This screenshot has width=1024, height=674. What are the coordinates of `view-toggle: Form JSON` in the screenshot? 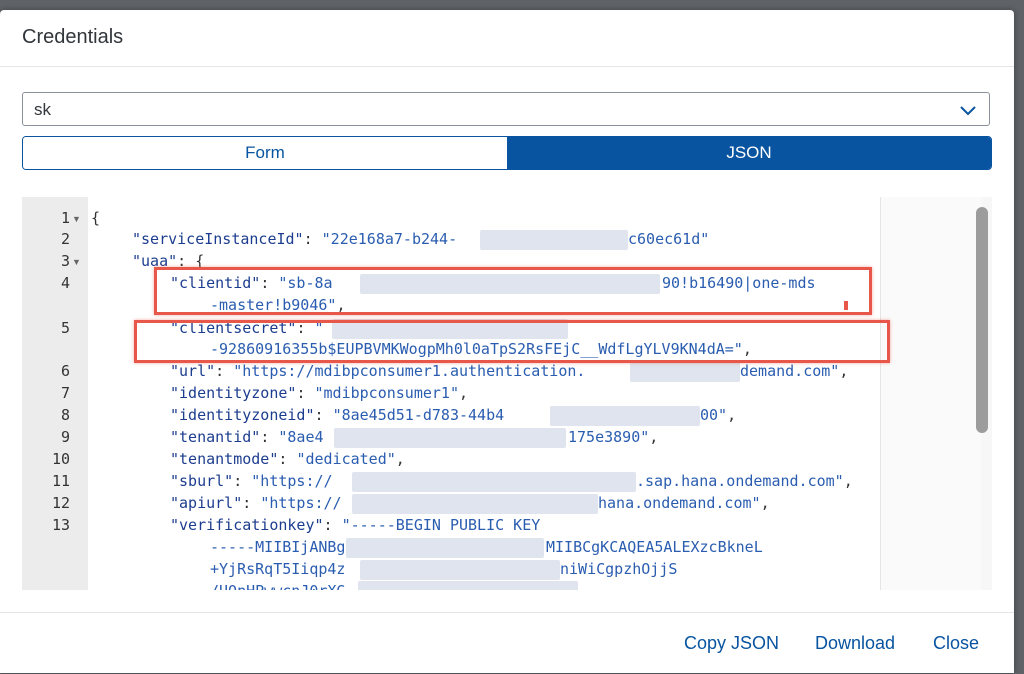 It's located at (507, 153).